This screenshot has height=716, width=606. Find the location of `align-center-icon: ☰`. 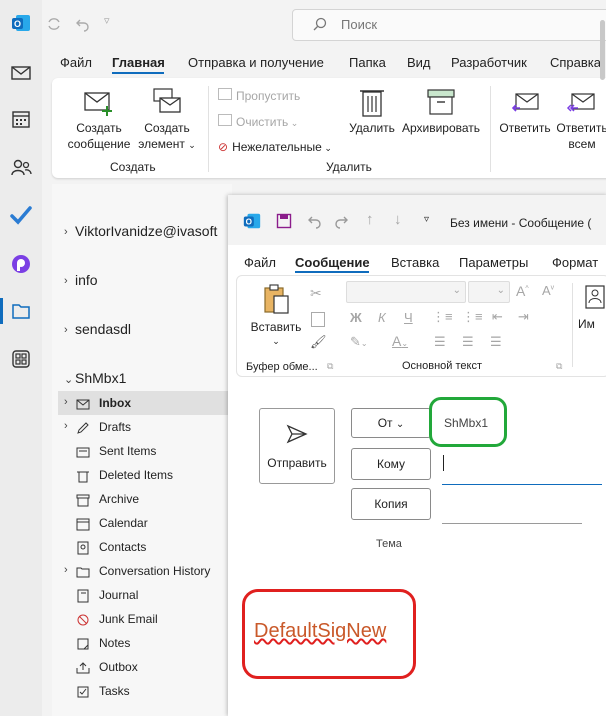

align-center-icon: ☰ is located at coordinates (468, 342).